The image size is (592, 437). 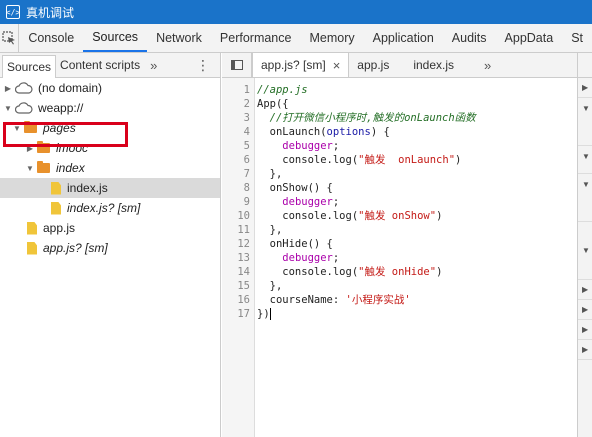 I want to click on line-number: 15, so click(x=243, y=286).